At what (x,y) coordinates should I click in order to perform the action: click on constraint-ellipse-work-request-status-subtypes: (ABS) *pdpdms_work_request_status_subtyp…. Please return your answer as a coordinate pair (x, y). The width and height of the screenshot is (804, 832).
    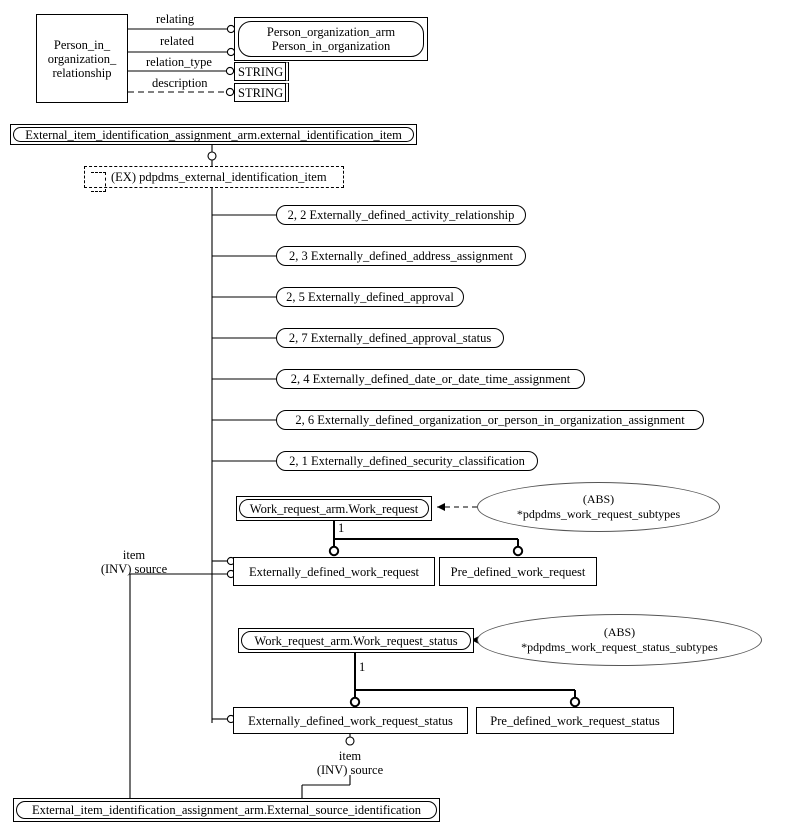
    Looking at the image, I should click on (619, 640).